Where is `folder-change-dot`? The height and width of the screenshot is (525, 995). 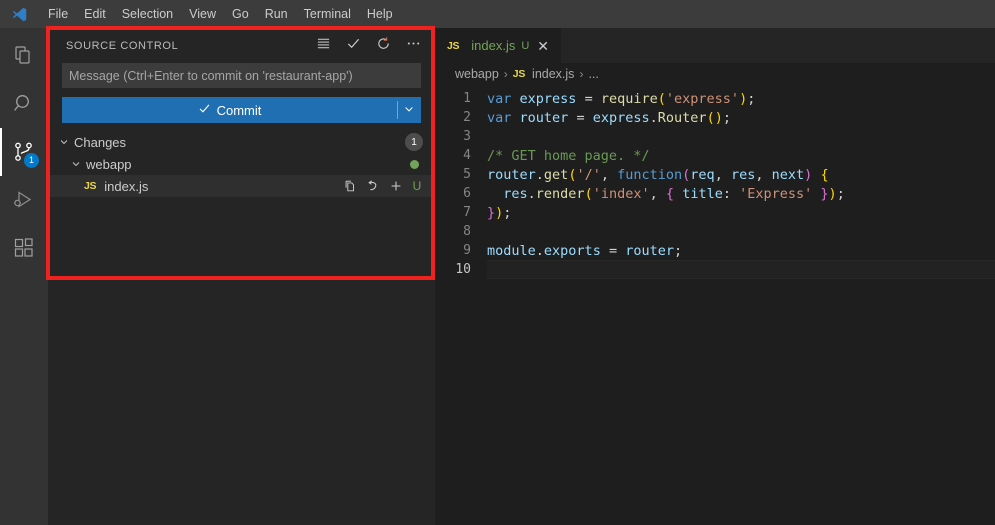
folder-change-dot is located at coordinates (414, 164).